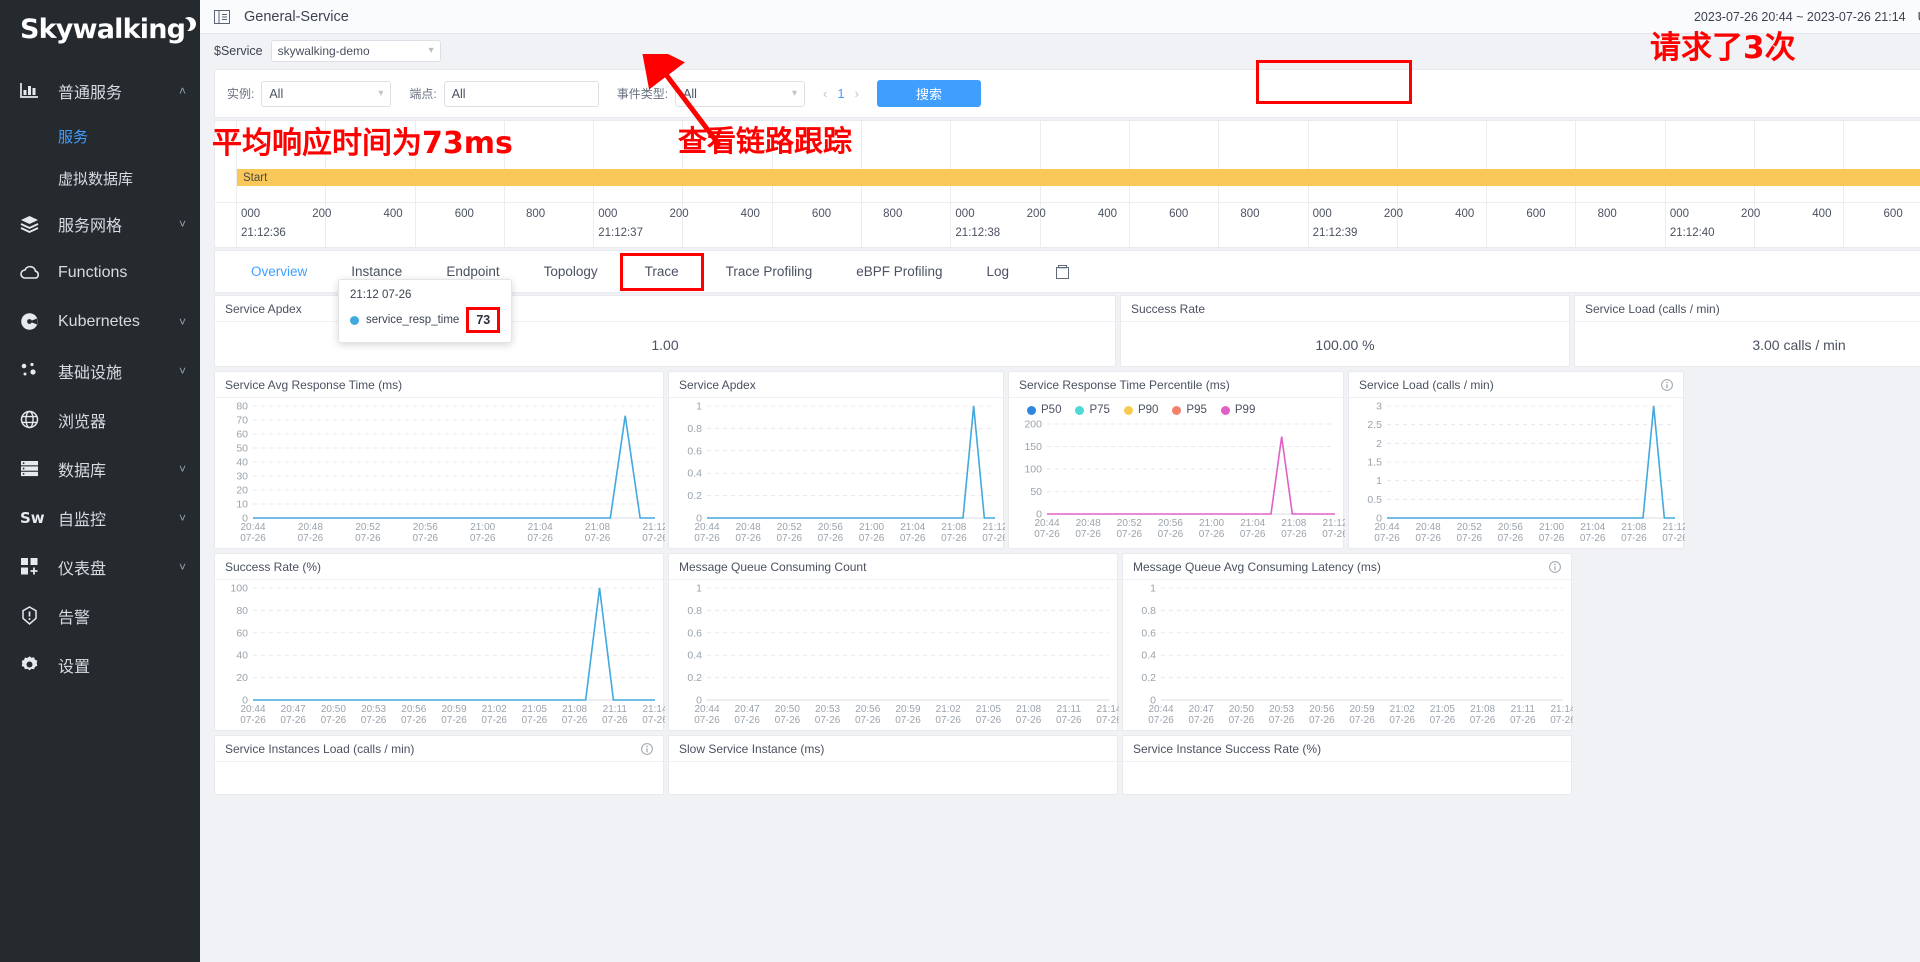 Image resolution: width=1920 pixels, height=962 pixels. What do you see at coordinates (1374, 463) in the screenshot?
I see `svg-text: 1.5` at bounding box center [1374, 463].